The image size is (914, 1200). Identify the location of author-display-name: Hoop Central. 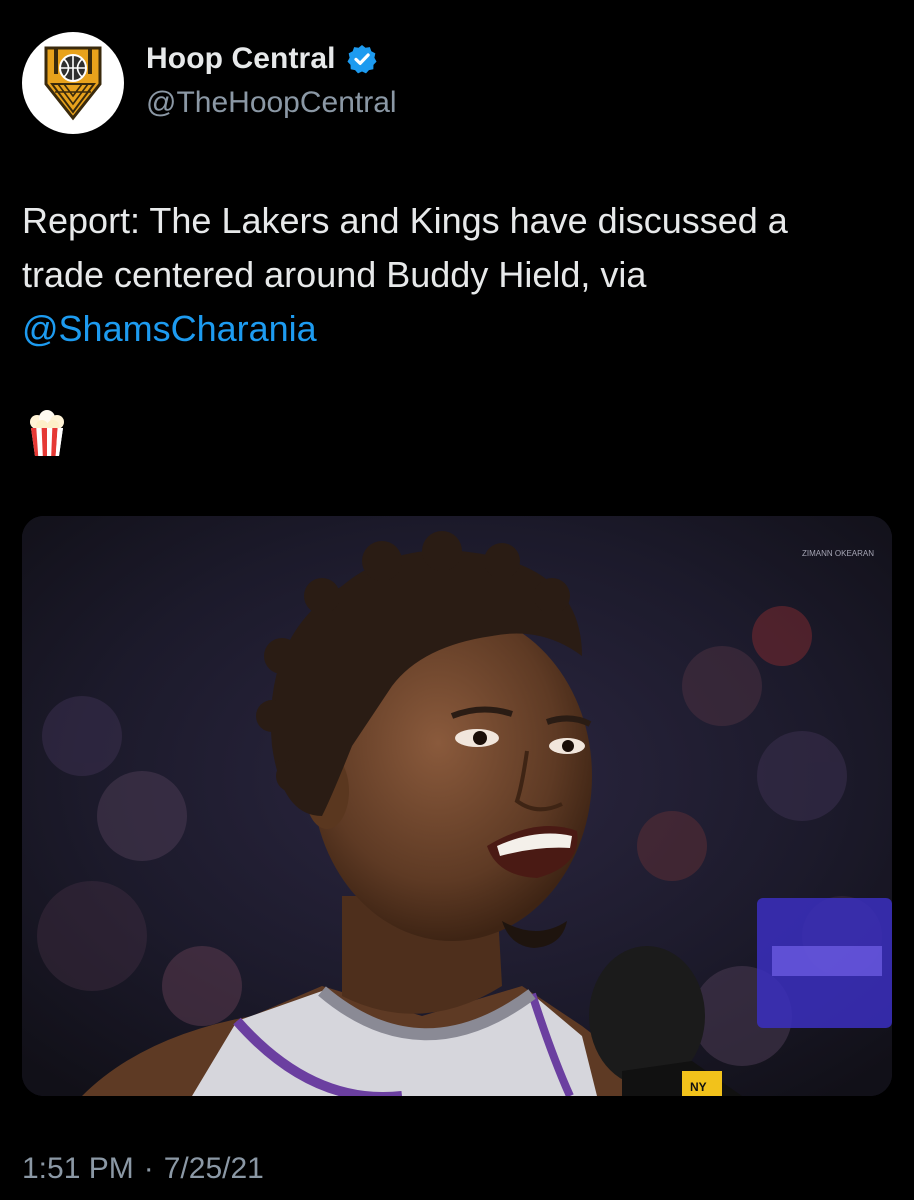
(241, 59).